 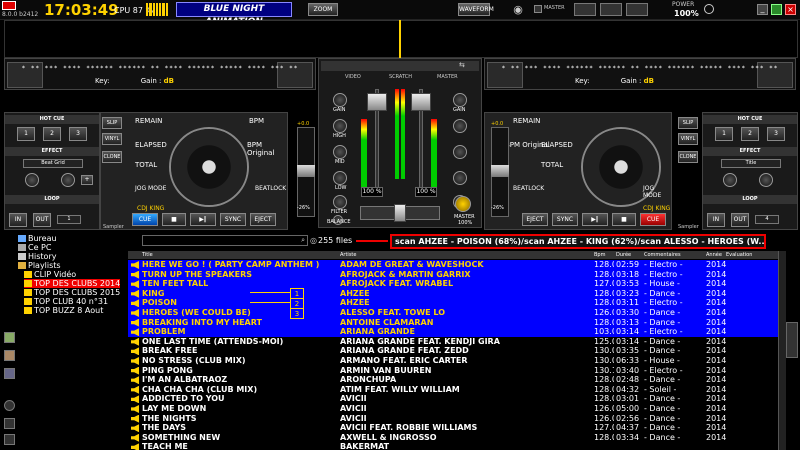 What do you see at coordinates (739, 255) in the screenshot?
I see `col-evaluation: Evaluation` at bounding box center [739, 255].